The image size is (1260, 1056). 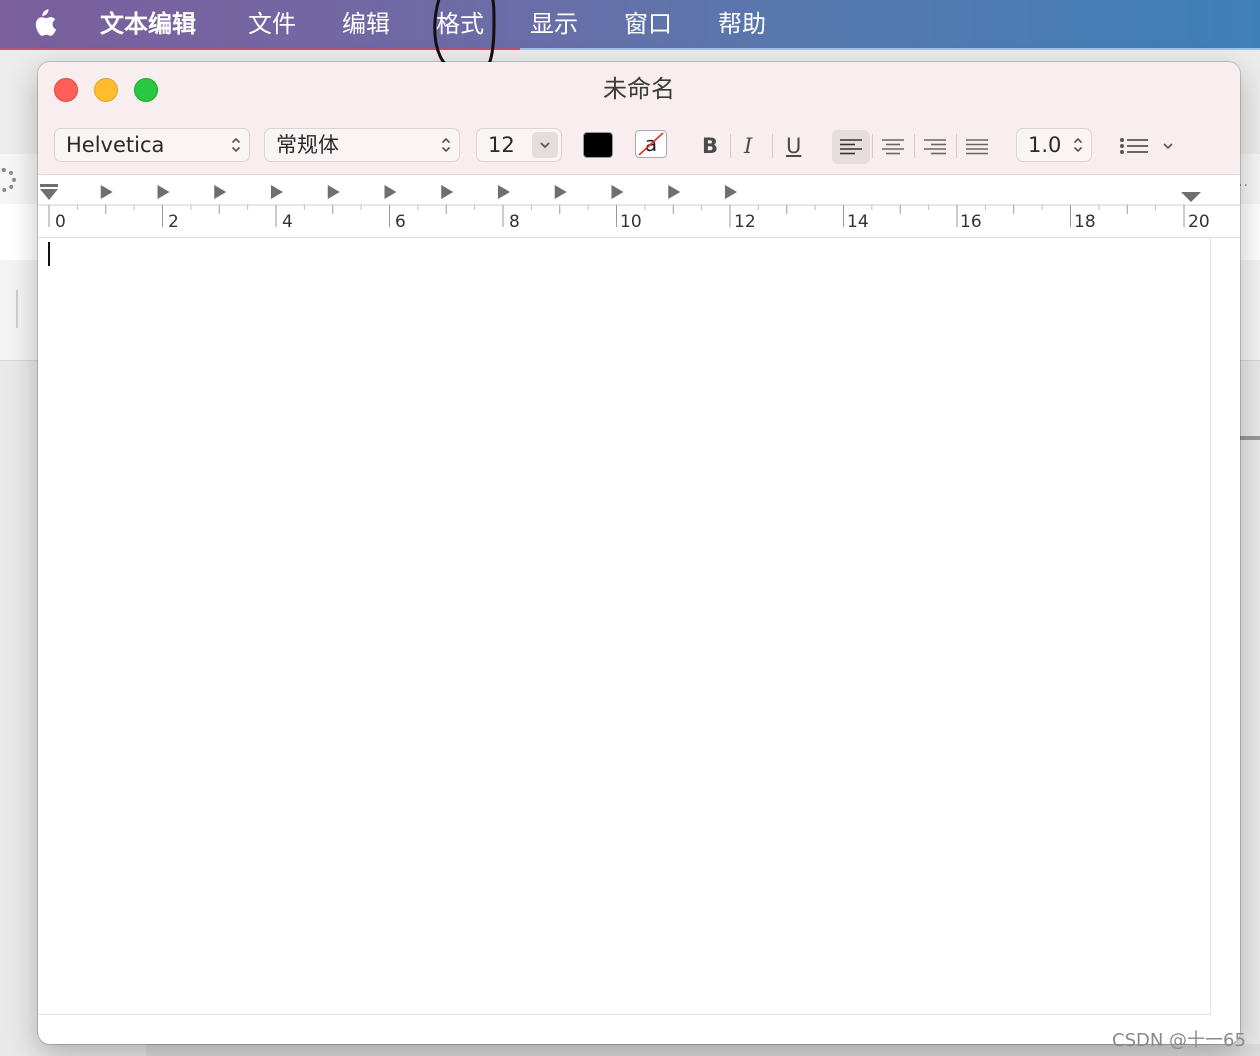 I want to click on first-line-indent-marker, so click(x=49, y=185).